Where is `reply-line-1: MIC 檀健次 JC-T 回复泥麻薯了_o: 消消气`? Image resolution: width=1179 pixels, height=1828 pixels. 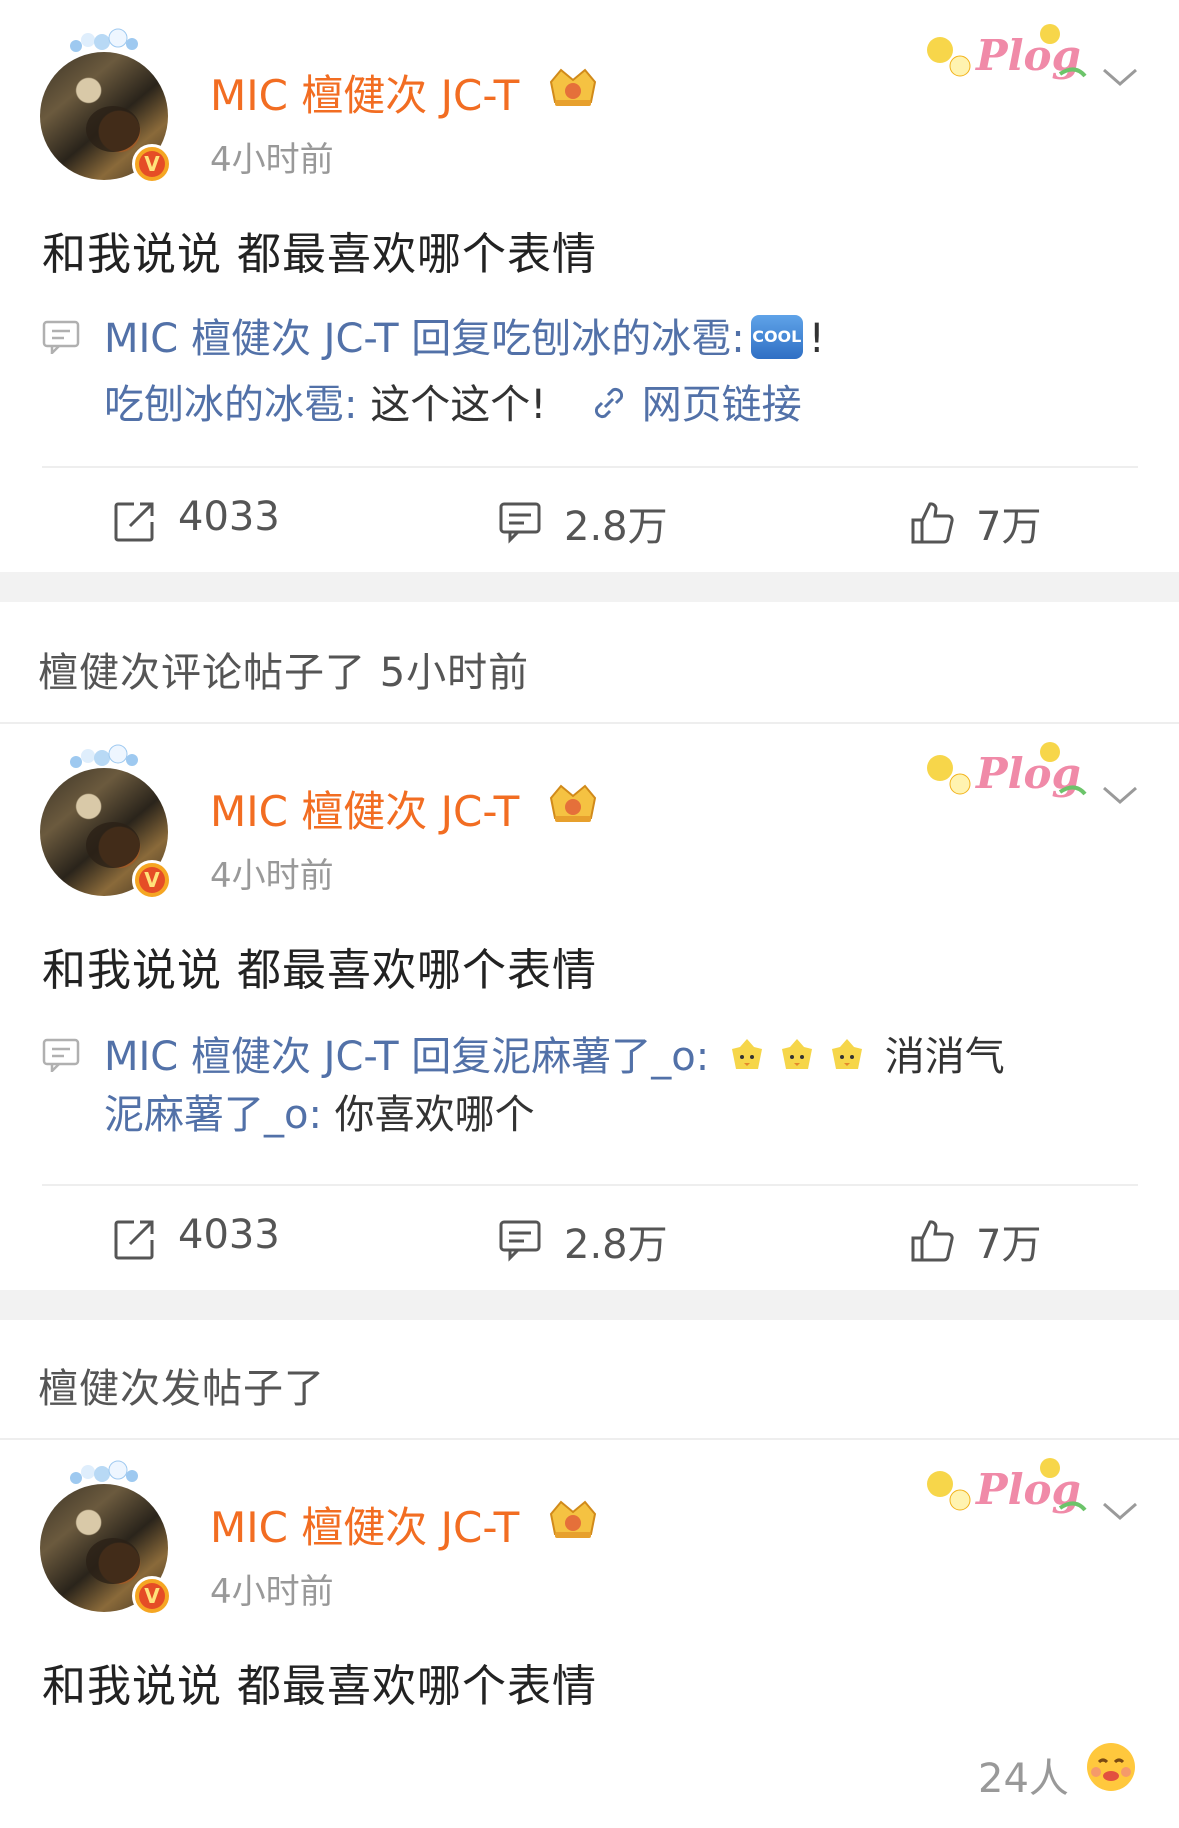
reply-line-1: MIC 檀健次 JC-T 回复泥麻薯了_o: 消消气 is located at coordinates (554, 1053).